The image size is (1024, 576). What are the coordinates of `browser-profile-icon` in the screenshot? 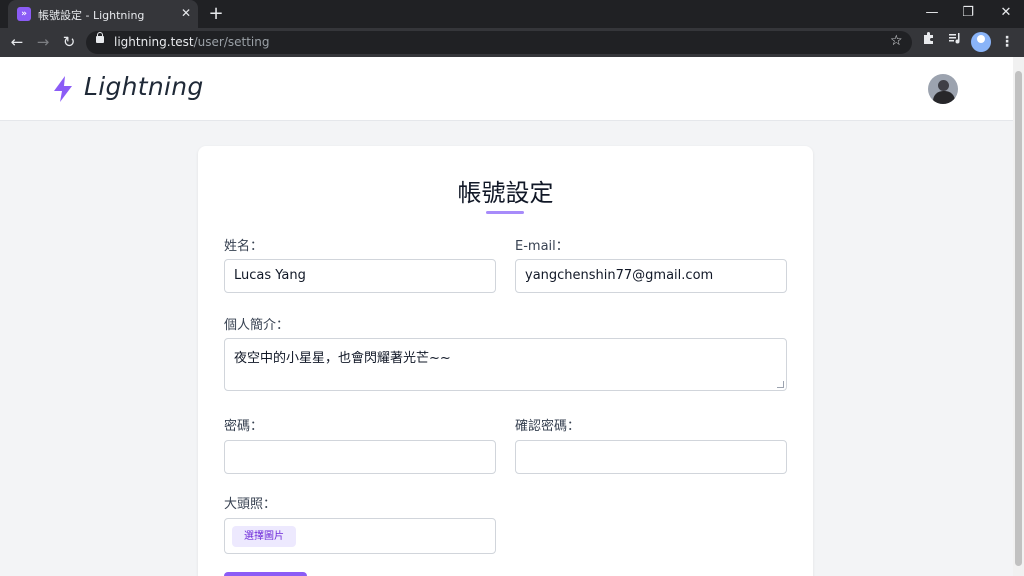 It's located at (981, 42).